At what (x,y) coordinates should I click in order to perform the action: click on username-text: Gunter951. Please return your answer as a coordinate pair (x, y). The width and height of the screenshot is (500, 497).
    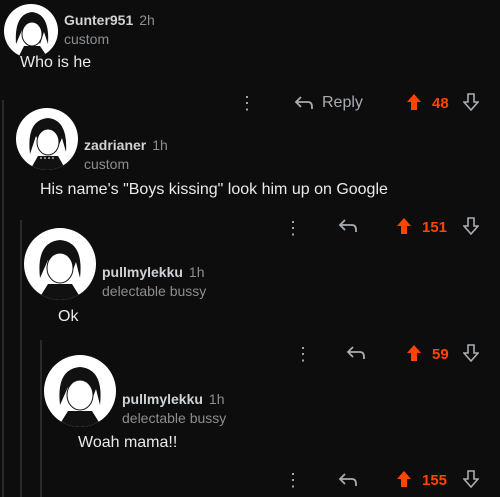
    Looking at the image, I should click on (98, 20).